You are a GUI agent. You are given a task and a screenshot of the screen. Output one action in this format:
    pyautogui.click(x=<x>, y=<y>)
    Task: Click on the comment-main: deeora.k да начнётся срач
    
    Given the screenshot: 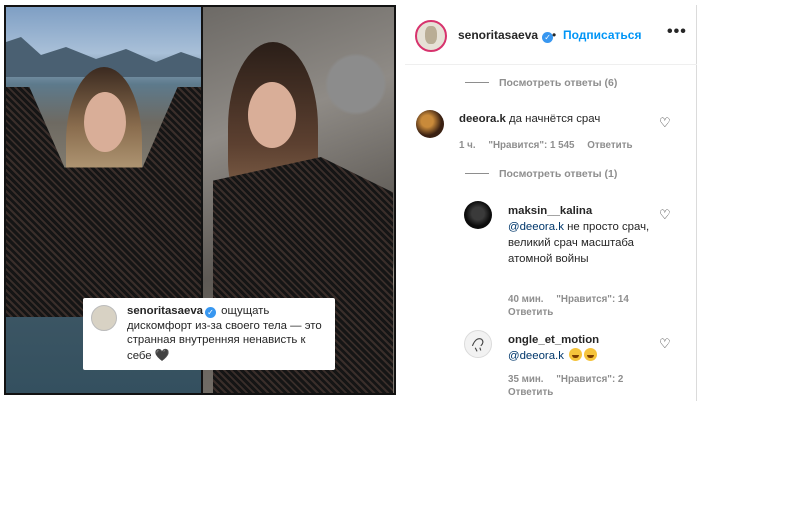 What is the action you would take?
    pyautogui.click(x=559, y=119)
    